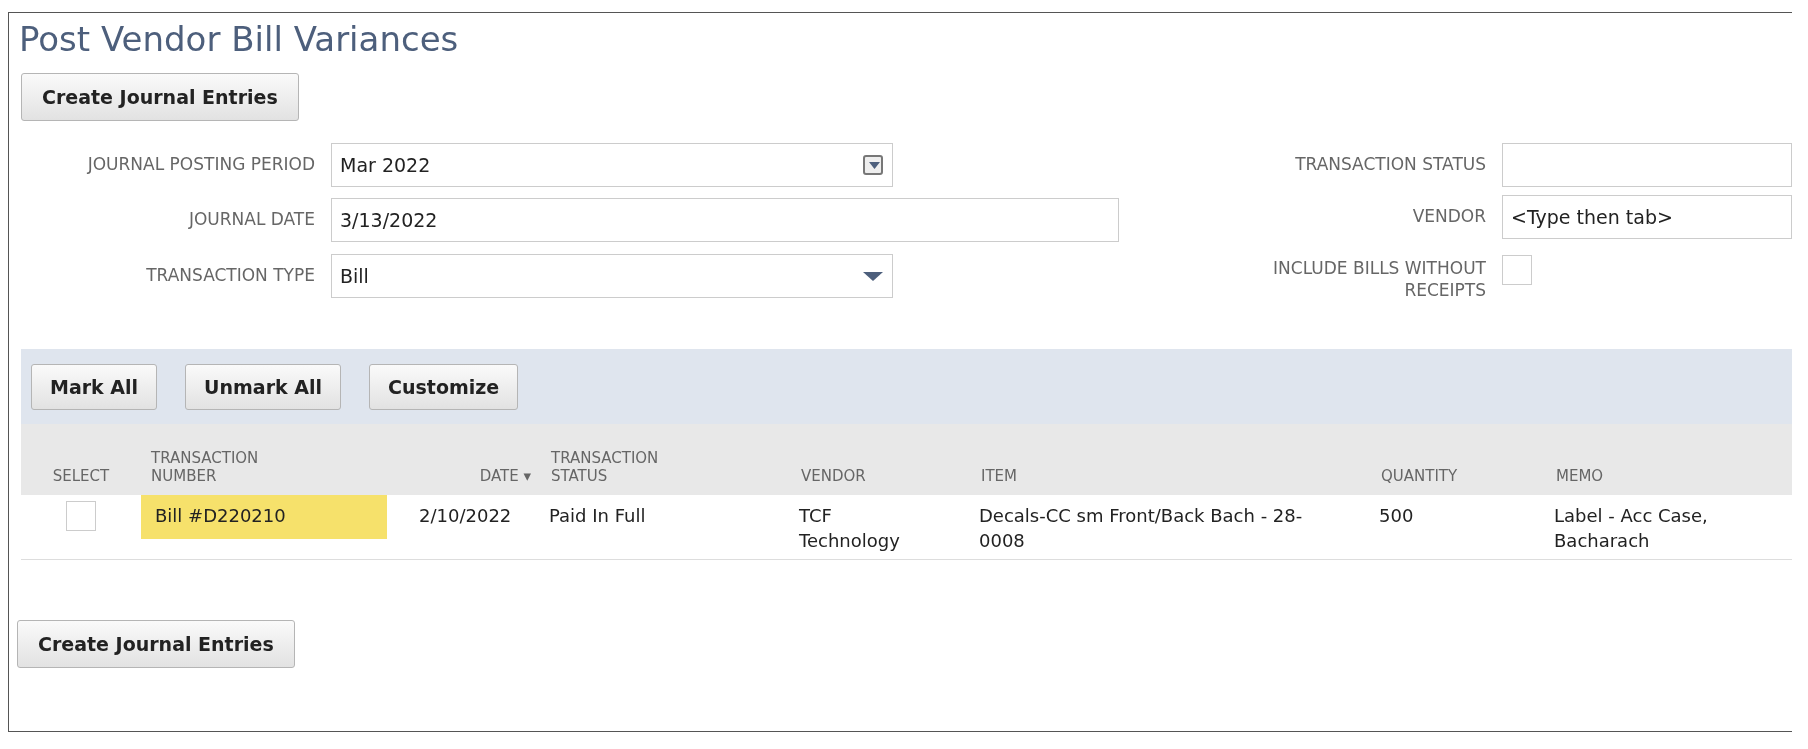 The height and width of the screenshot is (749, 1808). What do you see at coordinates (725, 220) in the screenshot?
I see `input-field: 3/13/2022` at bounding box center [725, 220].